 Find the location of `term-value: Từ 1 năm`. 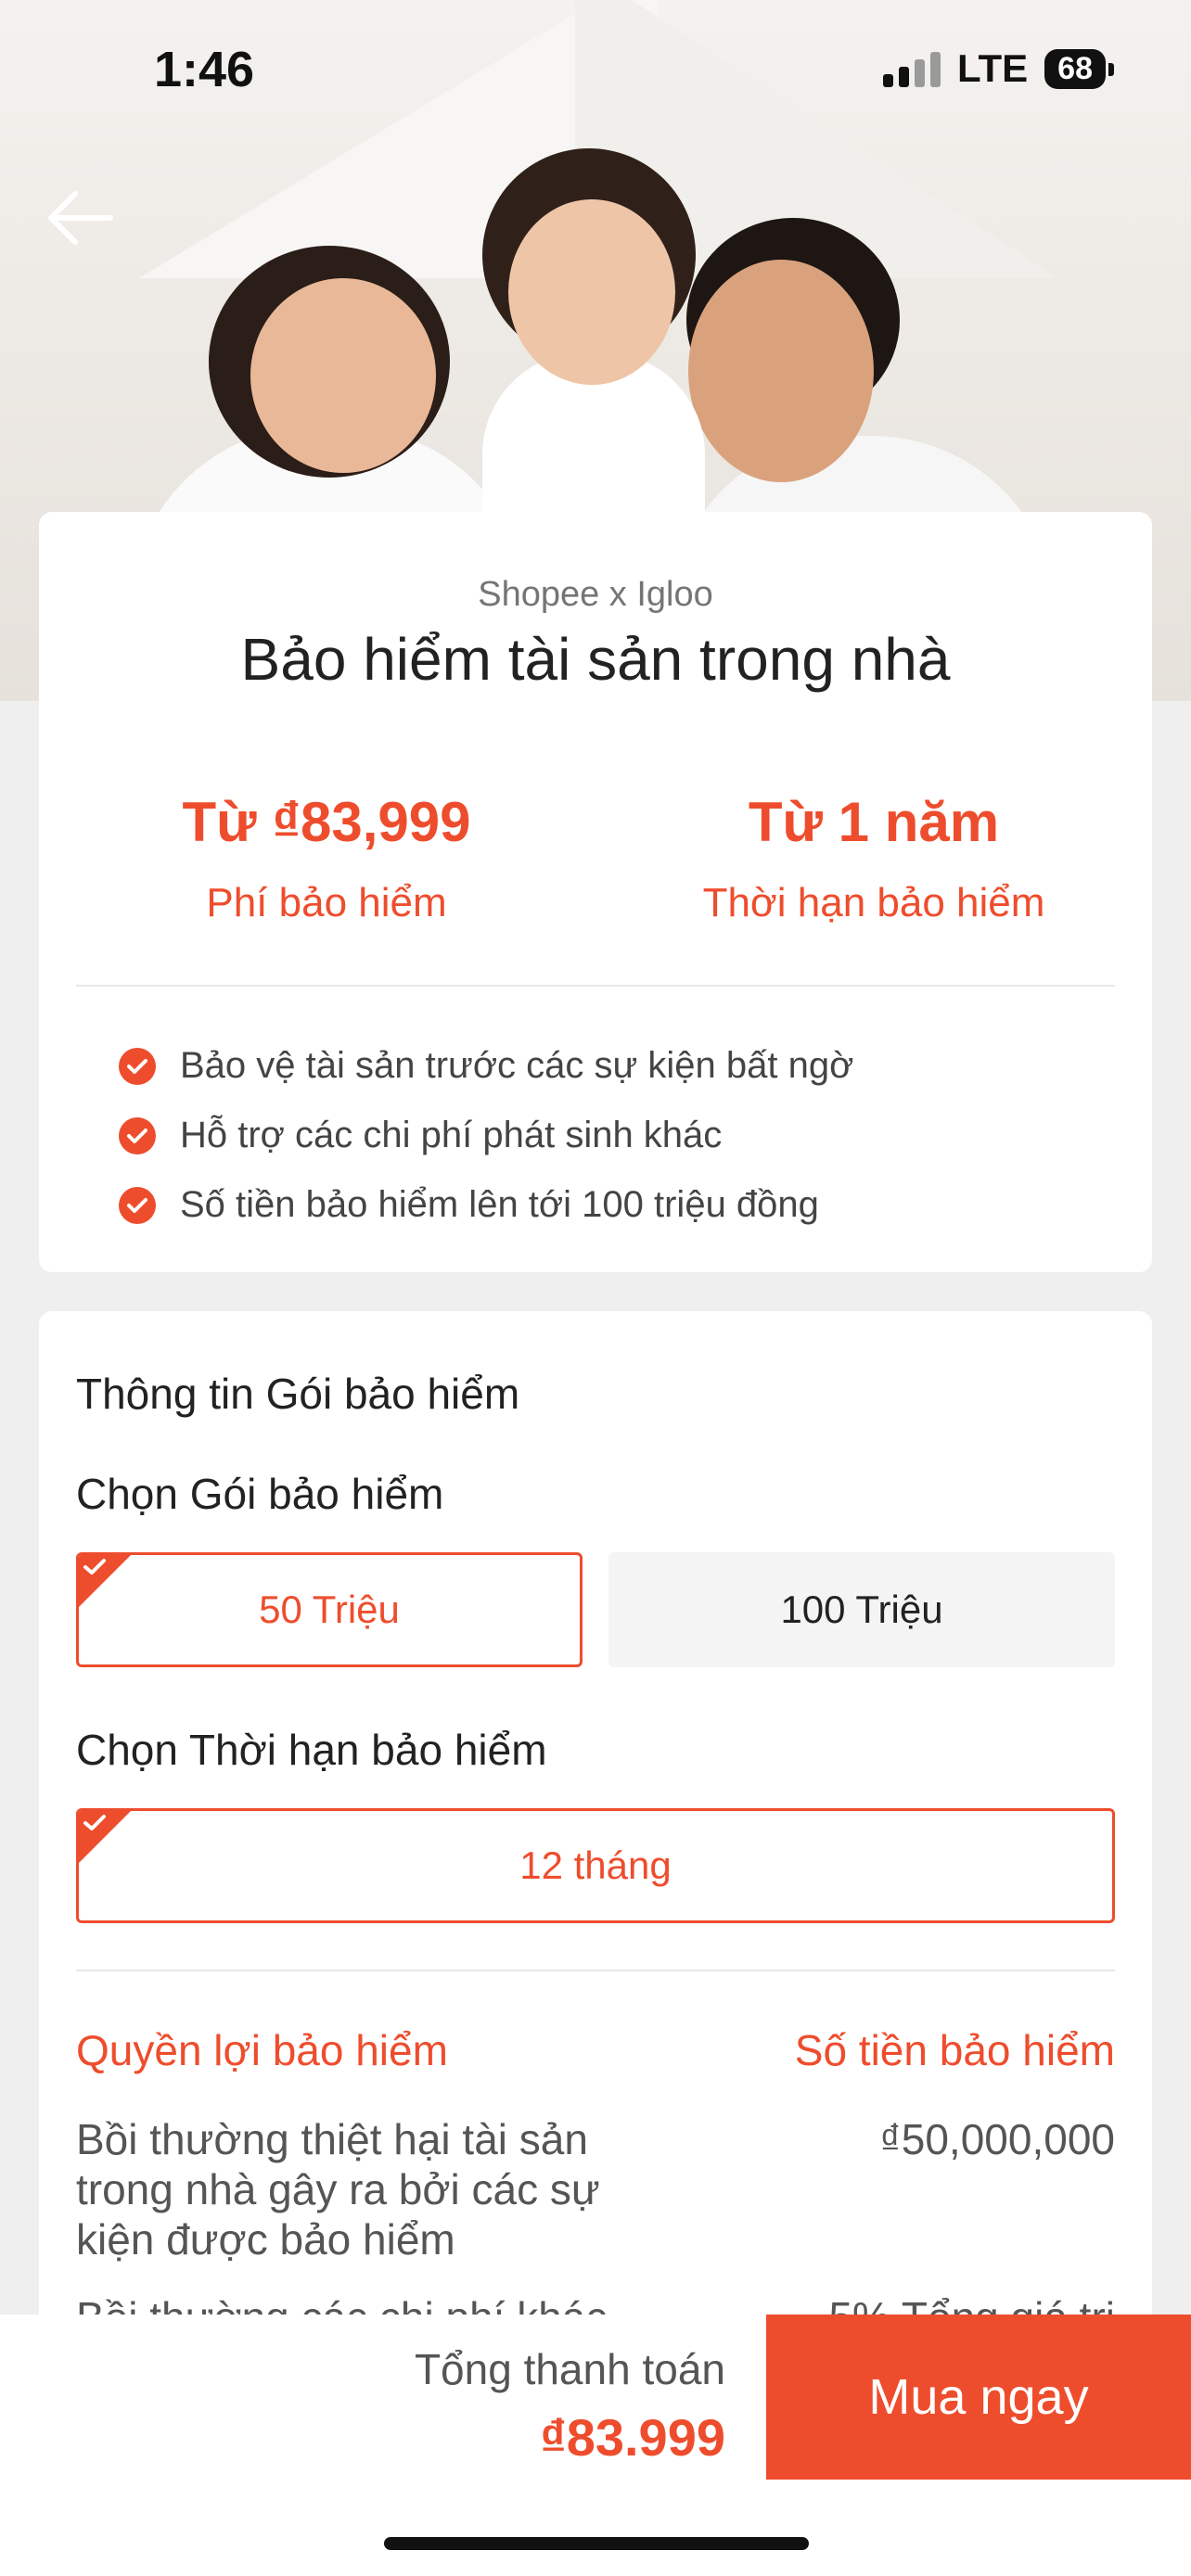

term-value: Từ 1 năm is located at coordinates (874, 822).